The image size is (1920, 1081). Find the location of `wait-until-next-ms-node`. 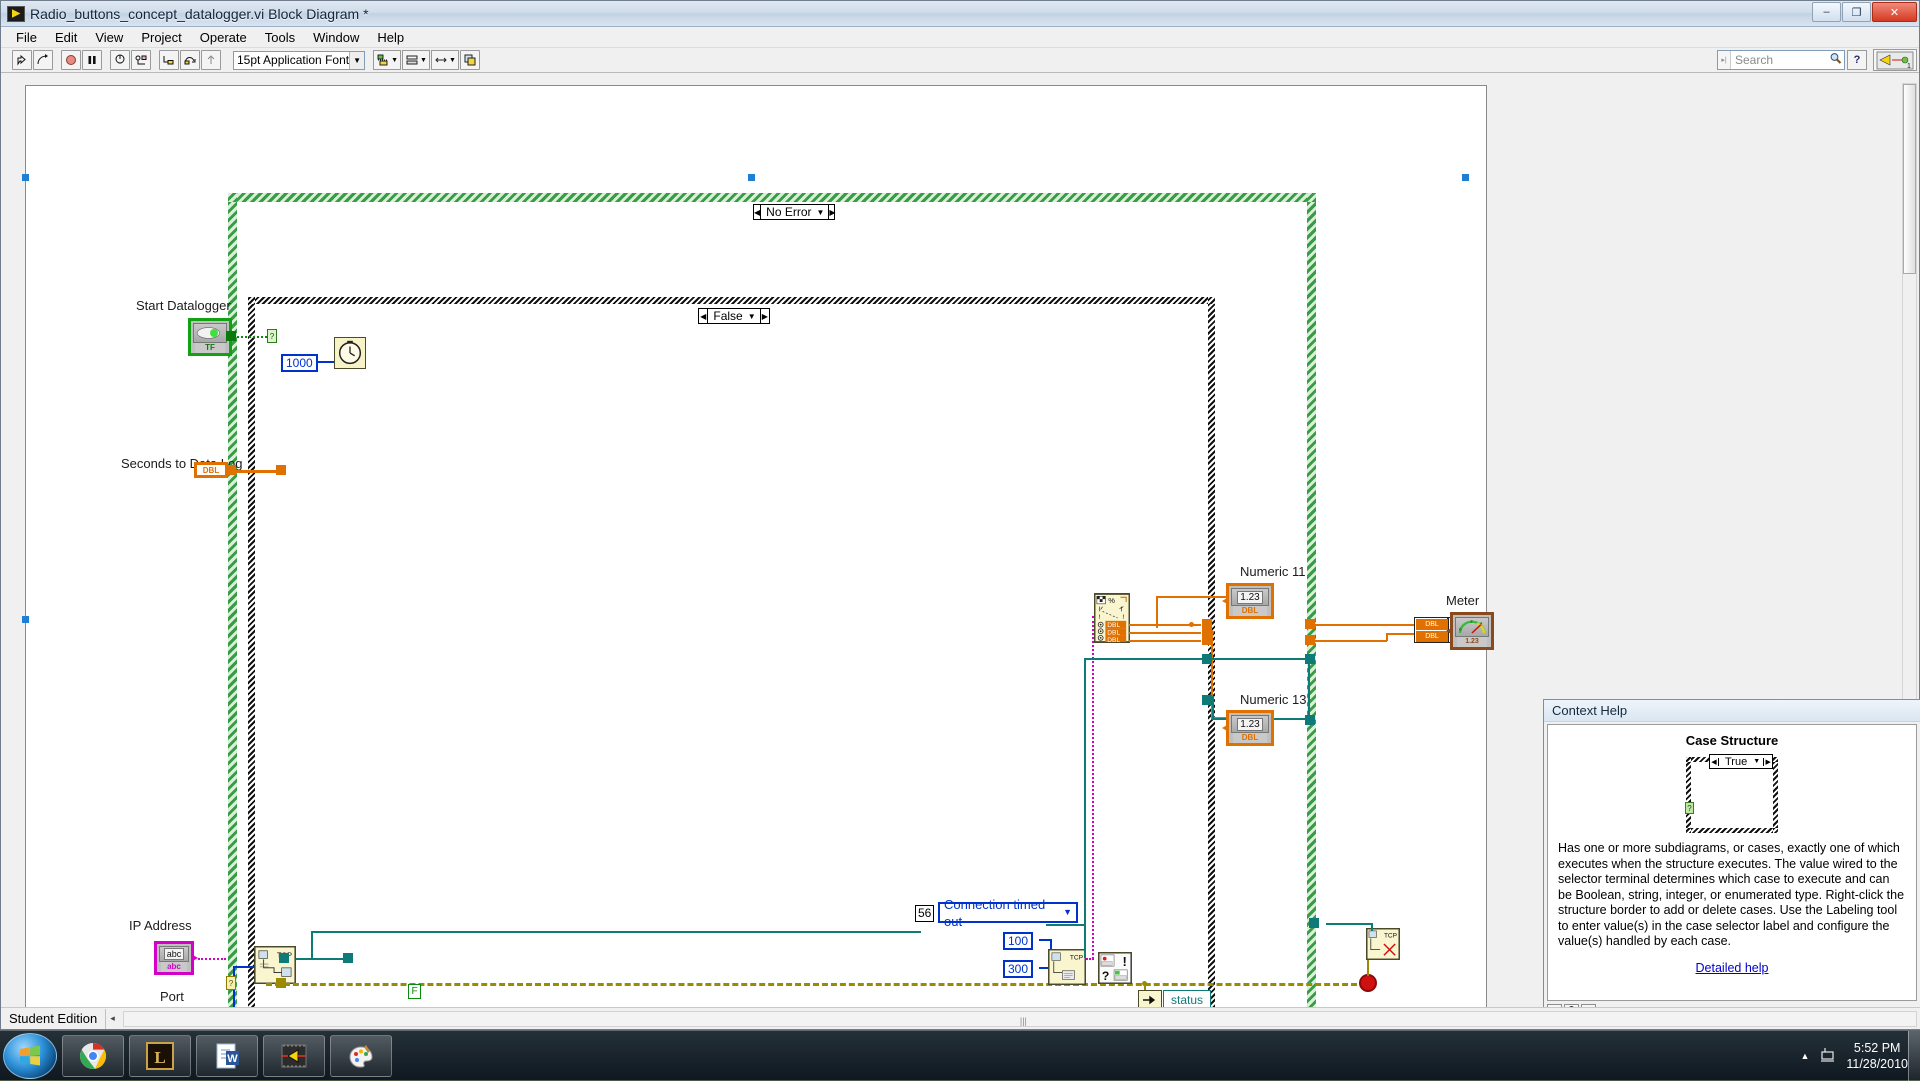

wait-until-next-ms-node is located at coordinates (350, 353).